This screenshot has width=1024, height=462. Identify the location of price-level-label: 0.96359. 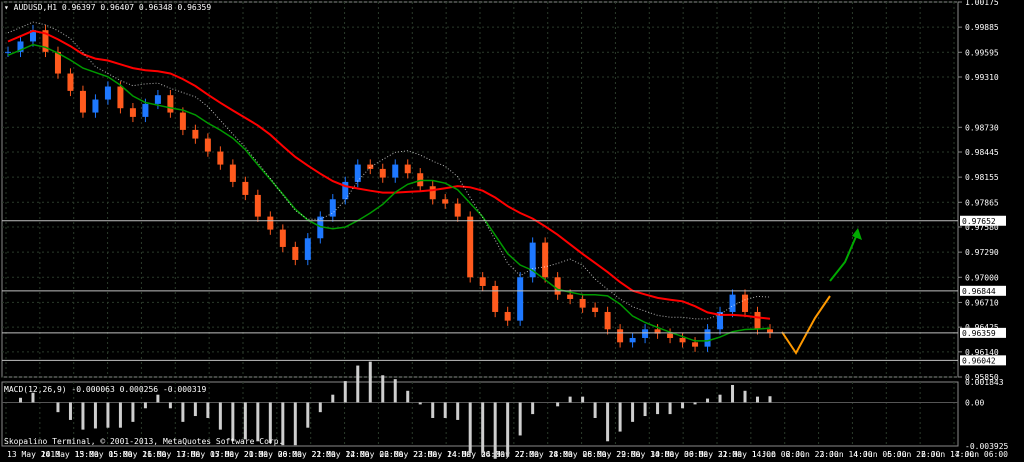
(979, 333).